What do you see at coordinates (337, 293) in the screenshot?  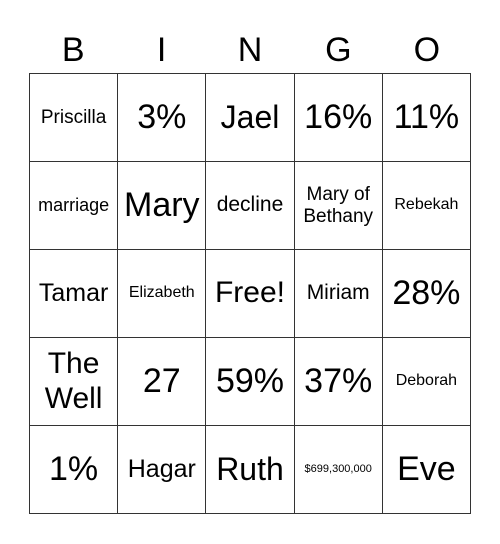 I see `bingo-cell: Miriam` at bounding box center [337, 293].